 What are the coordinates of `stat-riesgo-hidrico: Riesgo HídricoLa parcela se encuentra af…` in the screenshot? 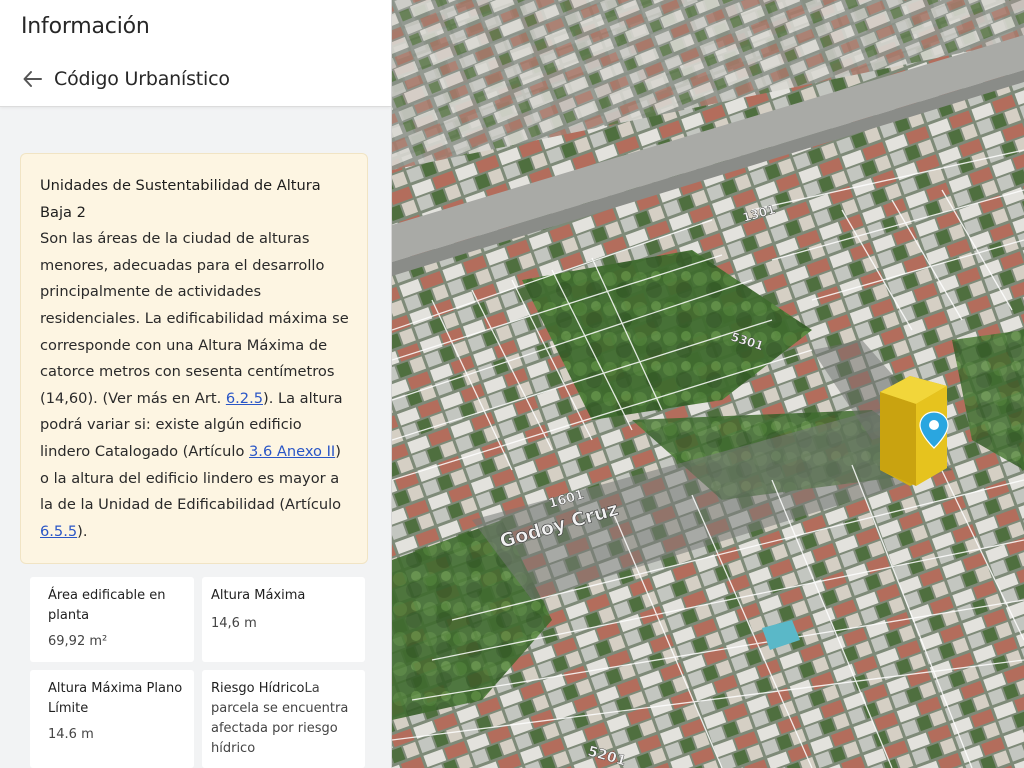 It's located at (283, 719).